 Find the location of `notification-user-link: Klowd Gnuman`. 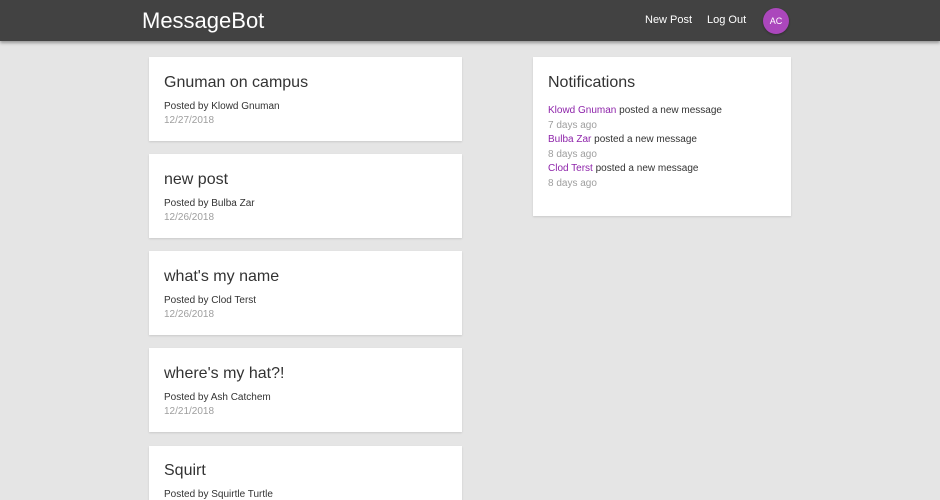

notification-user-link: Klowd Gnuman is located at coordinates (582, 110).